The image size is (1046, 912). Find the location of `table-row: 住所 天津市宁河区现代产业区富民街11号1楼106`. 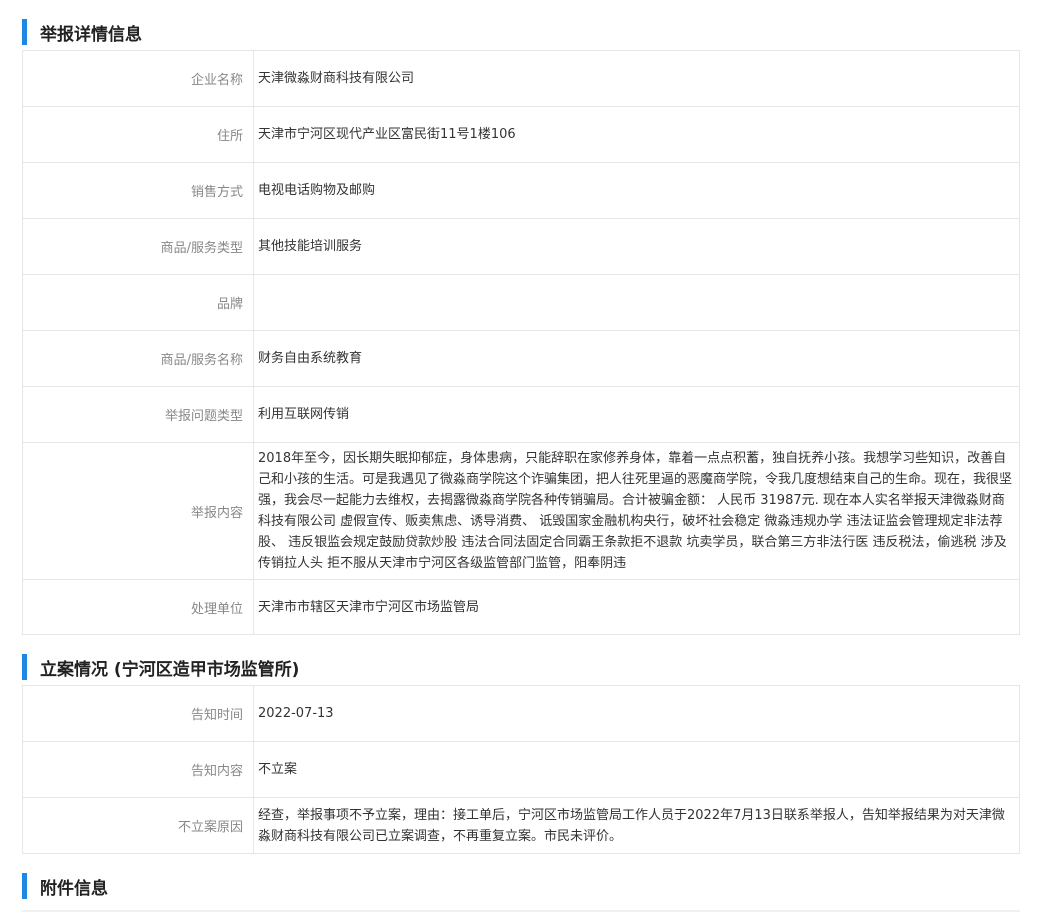

table-row: 住所 天津市宁河区现代产业区富民街11号1楼106 is located at coordinates (521, 134).